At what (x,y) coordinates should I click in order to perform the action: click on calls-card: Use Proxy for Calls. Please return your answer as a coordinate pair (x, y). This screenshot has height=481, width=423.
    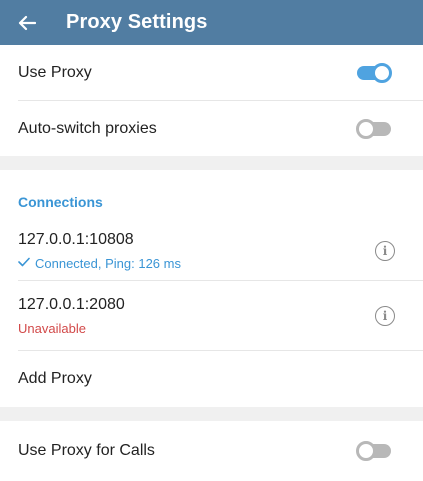
    Looking at the image, I should click on (211, 451).